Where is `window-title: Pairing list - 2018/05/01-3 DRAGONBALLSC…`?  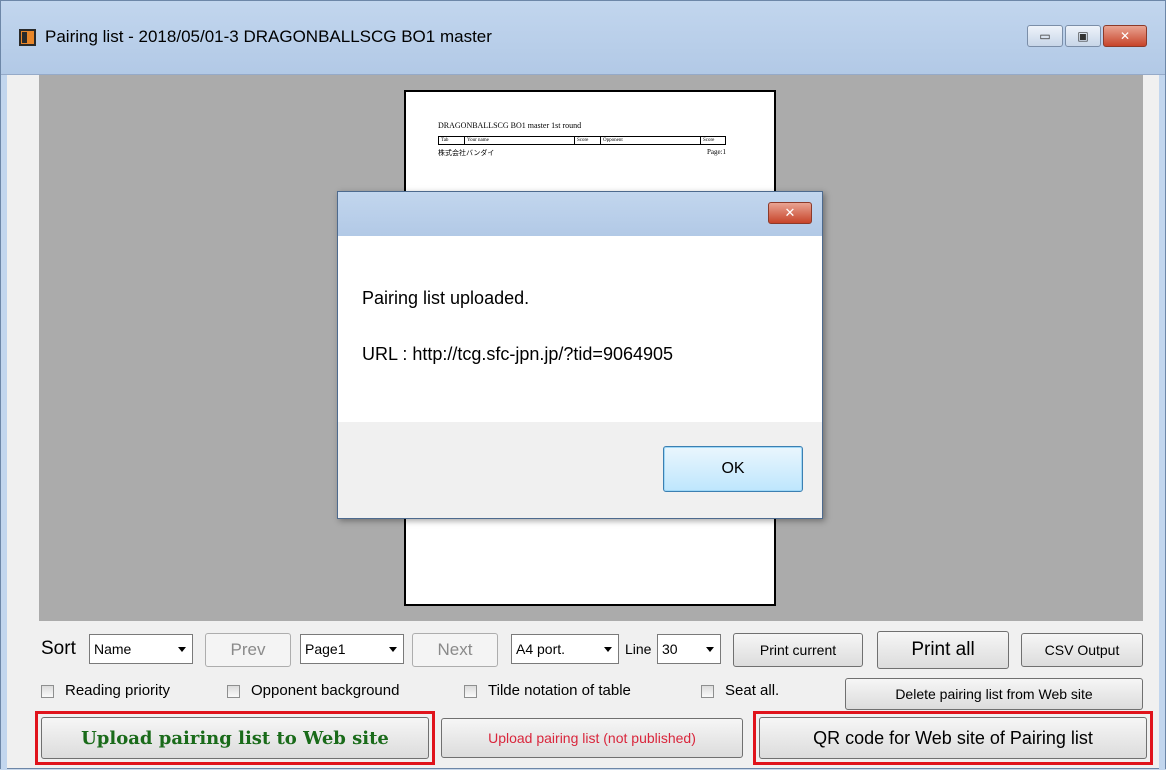 window-title: Pairing list - 2018/05/01-3 DRAGONBALLSC… is located at coordinates (268, 36).